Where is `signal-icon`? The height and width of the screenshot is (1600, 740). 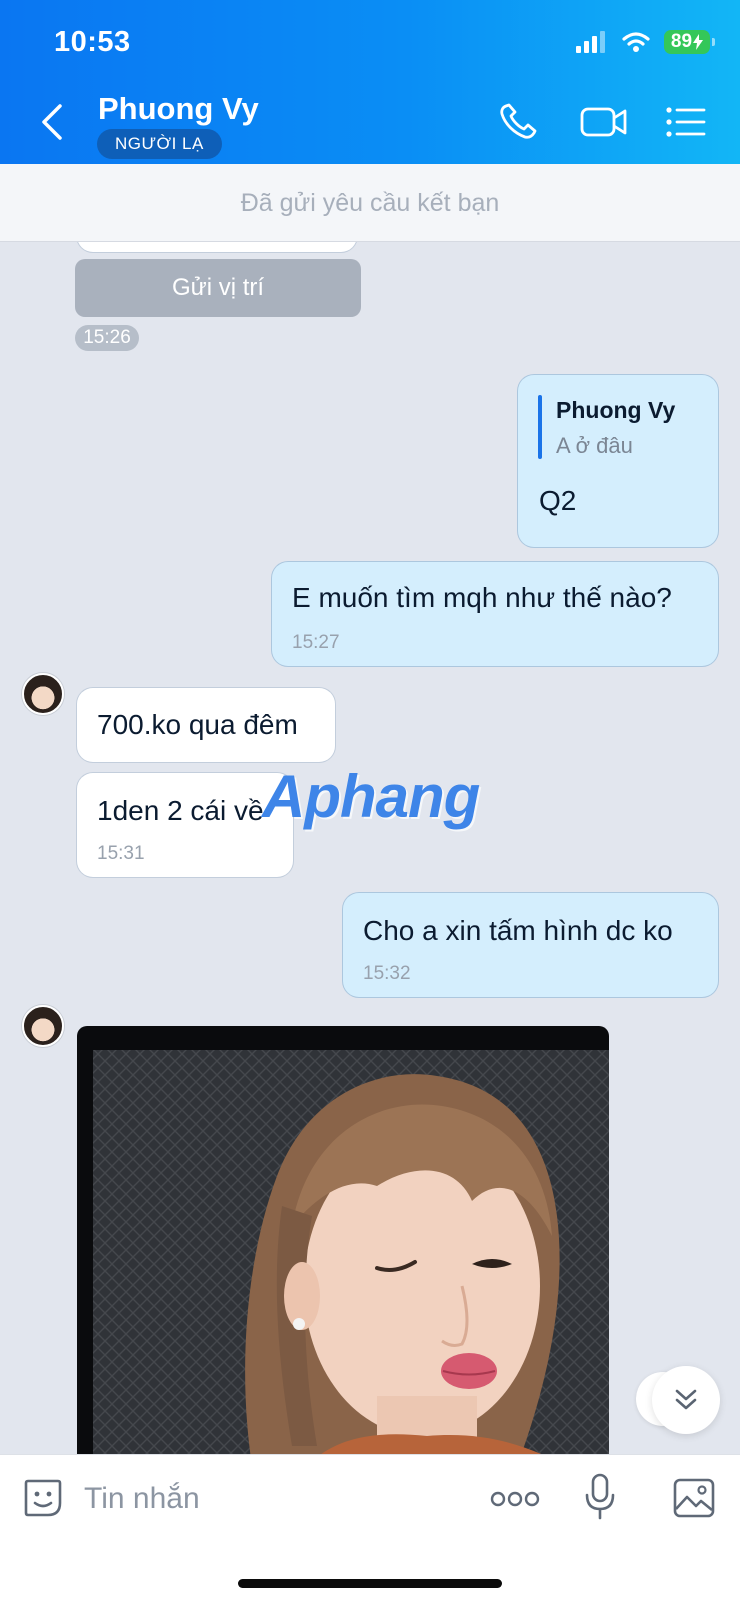
signal-icon is located at coordinates (590, 42).